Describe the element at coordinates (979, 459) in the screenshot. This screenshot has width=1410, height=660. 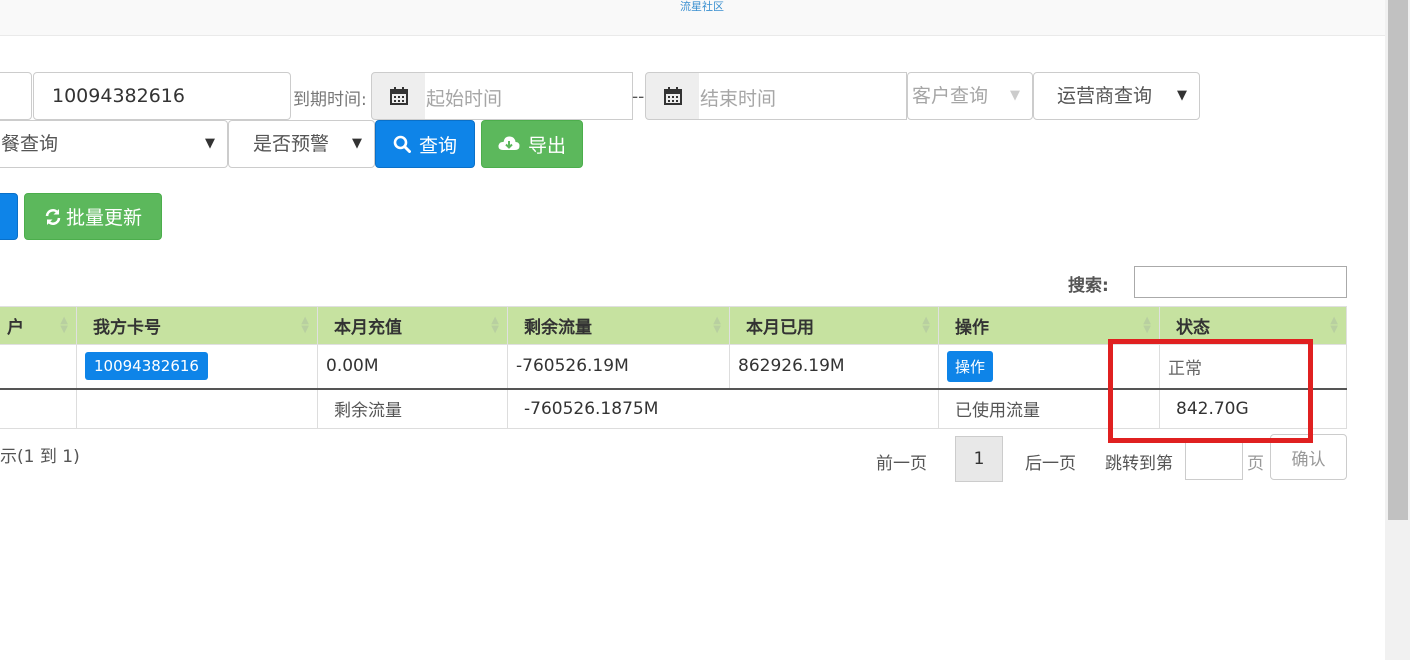
I see `page-number-button: 1` at that location.